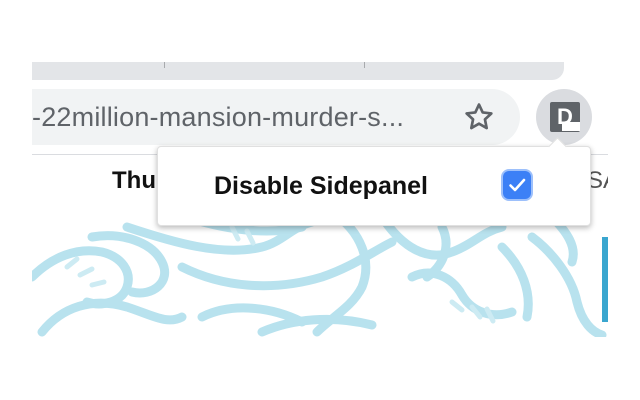 This screenshot has height=400, width=640. Describe the element at coordinates (479, 117) in the screenshot. I see `star-icon` at that location.